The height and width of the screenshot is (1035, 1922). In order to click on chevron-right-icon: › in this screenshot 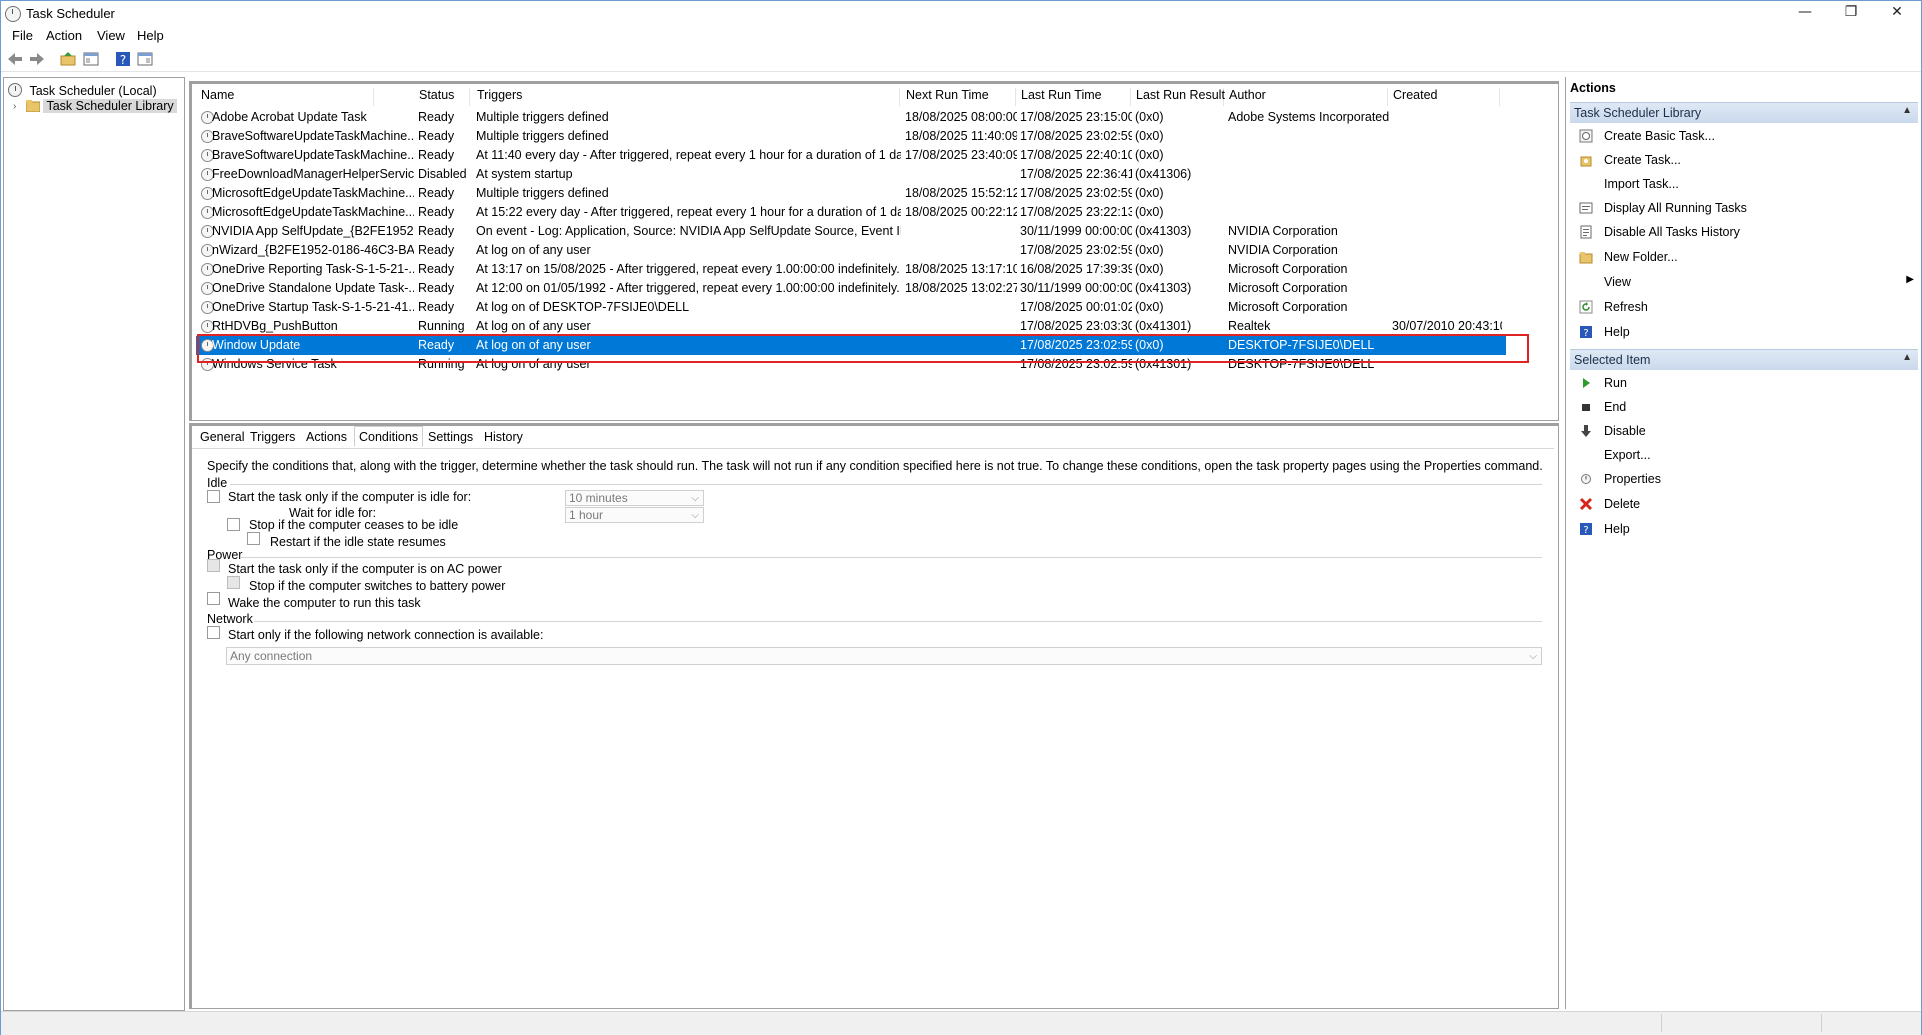, I will do `click(14, 106)`.